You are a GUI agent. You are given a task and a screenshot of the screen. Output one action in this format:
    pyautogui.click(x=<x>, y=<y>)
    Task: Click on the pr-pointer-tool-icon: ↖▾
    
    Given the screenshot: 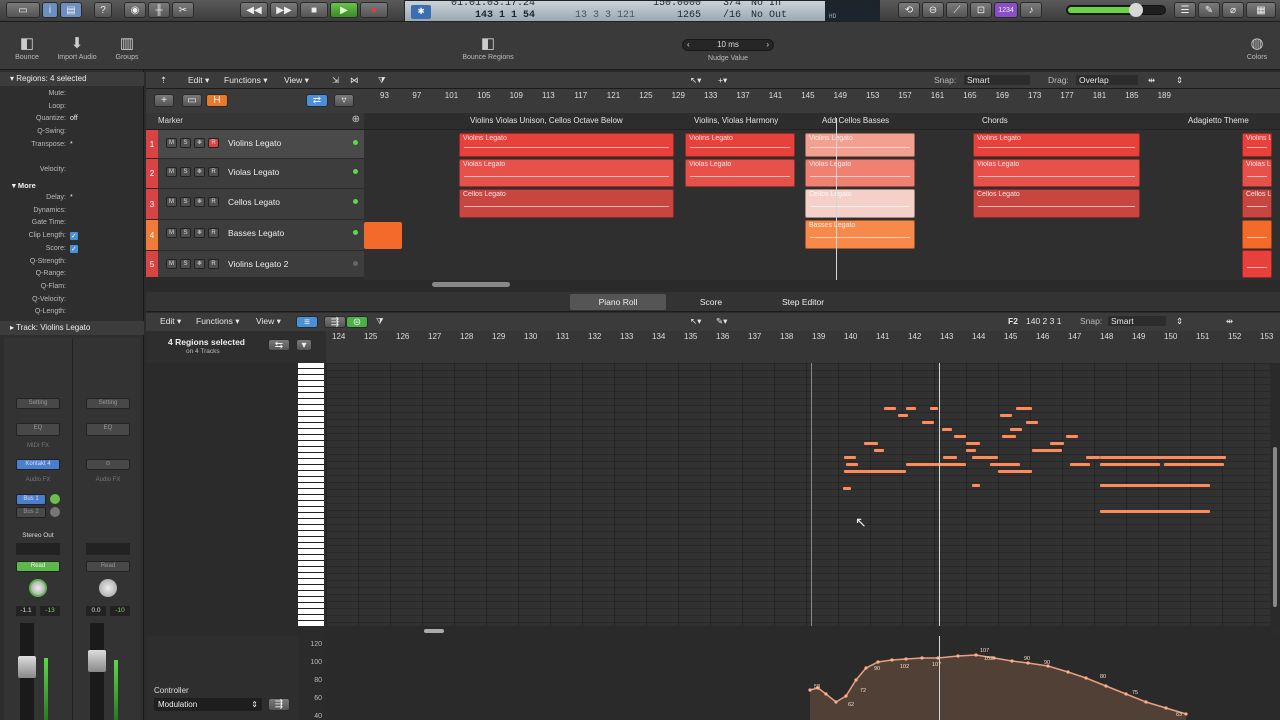 What is the action you would take?
    pyautogui.click(x=695, y=321)
    